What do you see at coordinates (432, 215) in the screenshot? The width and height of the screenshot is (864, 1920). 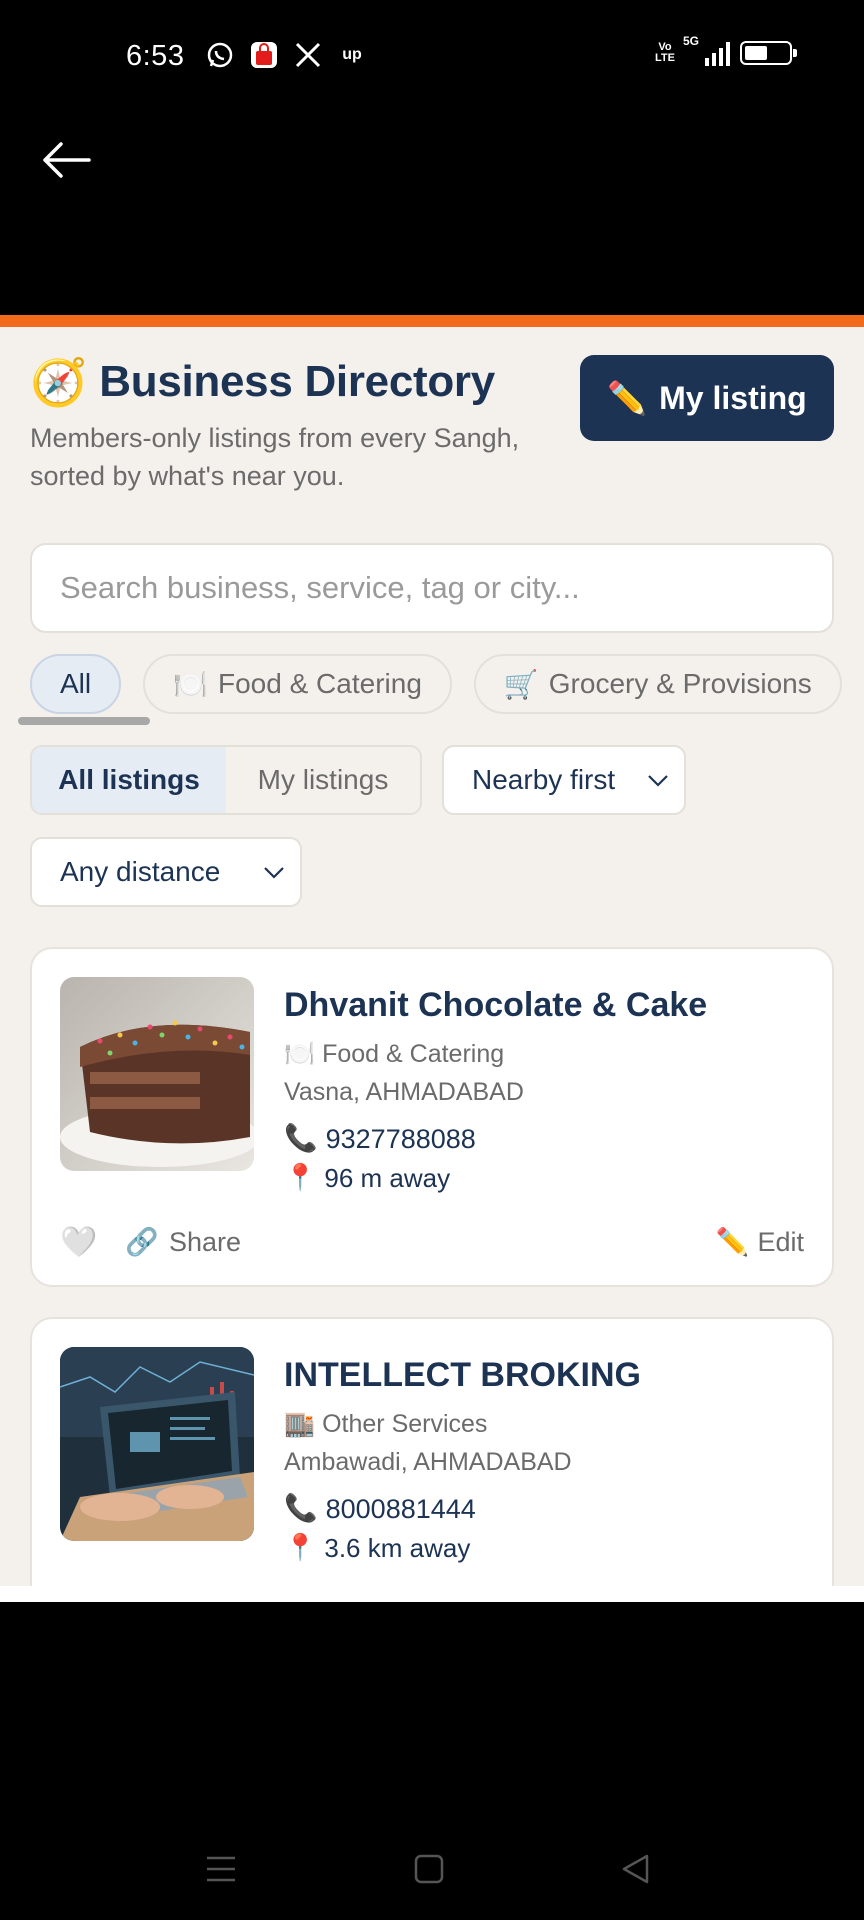 I see `app-bar` at bounding box center [432, 215].